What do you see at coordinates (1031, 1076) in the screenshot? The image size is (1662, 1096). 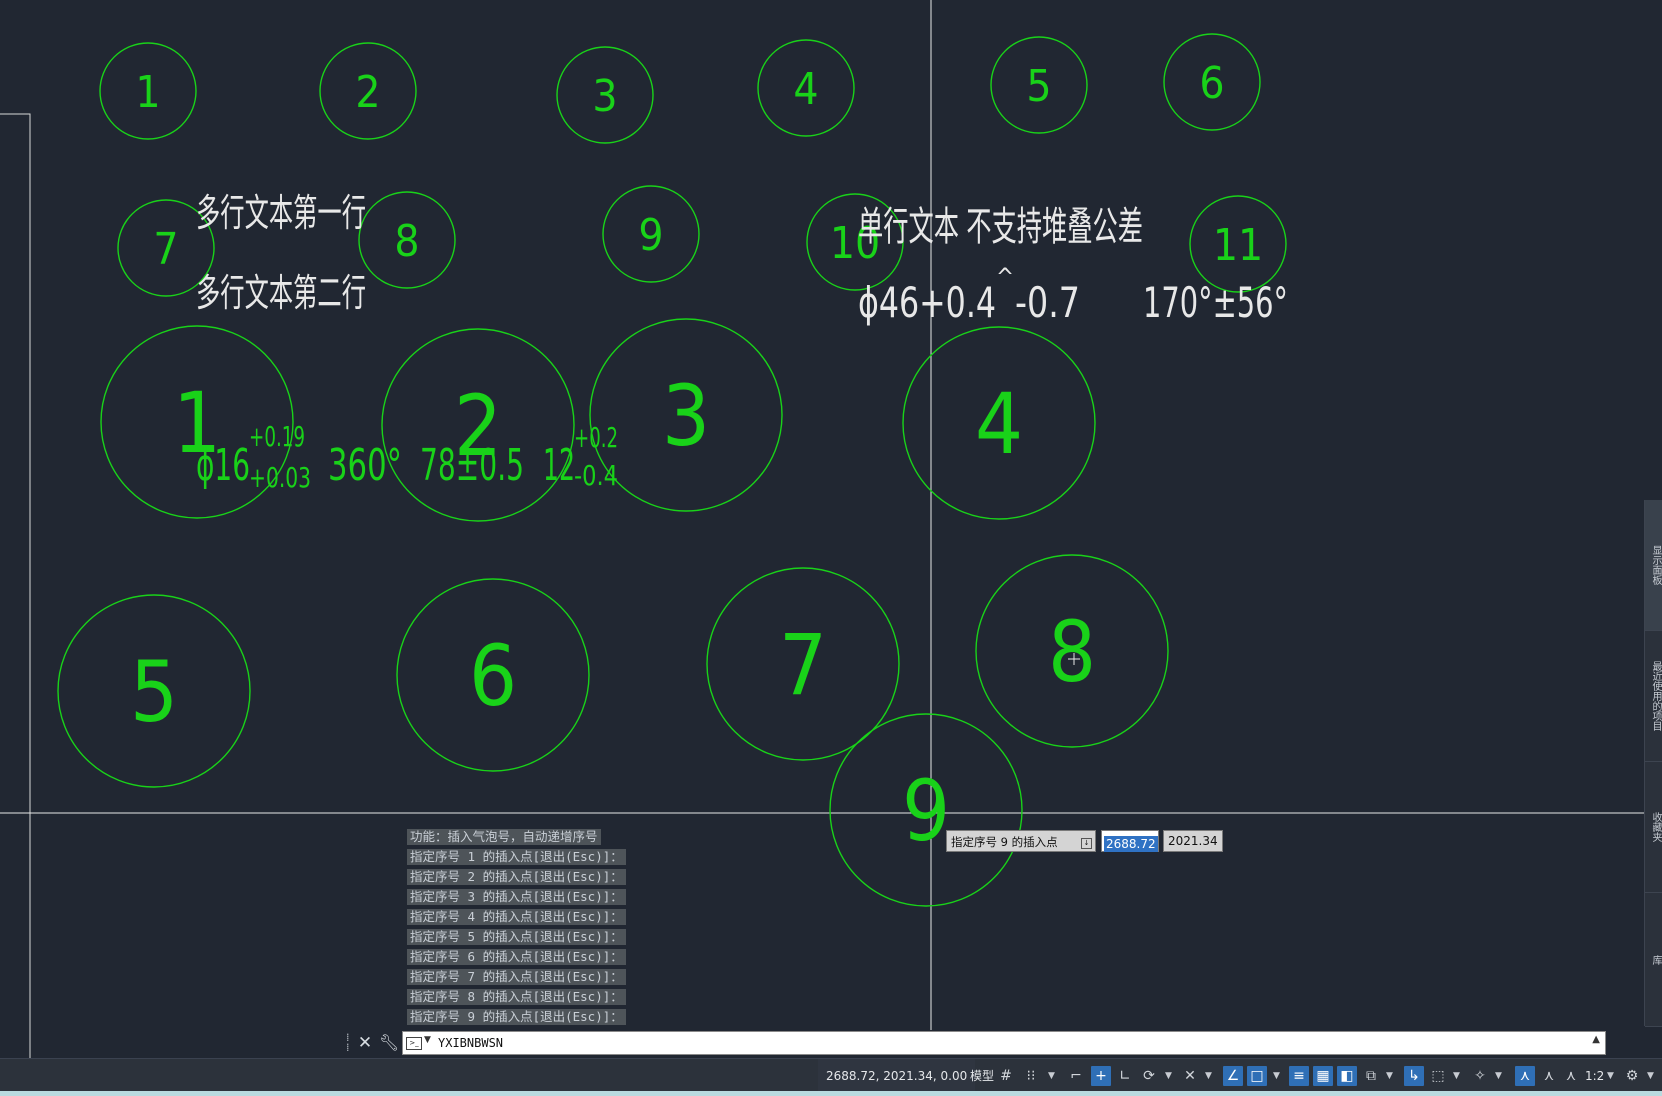 I see `snap-icon: ⁝⁝` at bounding box center [1031, 1076].